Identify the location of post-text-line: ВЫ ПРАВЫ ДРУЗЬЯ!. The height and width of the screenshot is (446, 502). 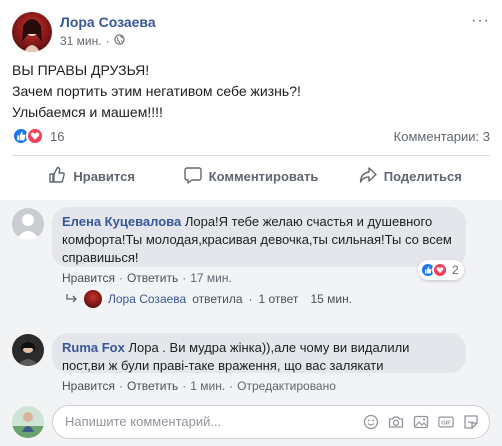
(81, 70).